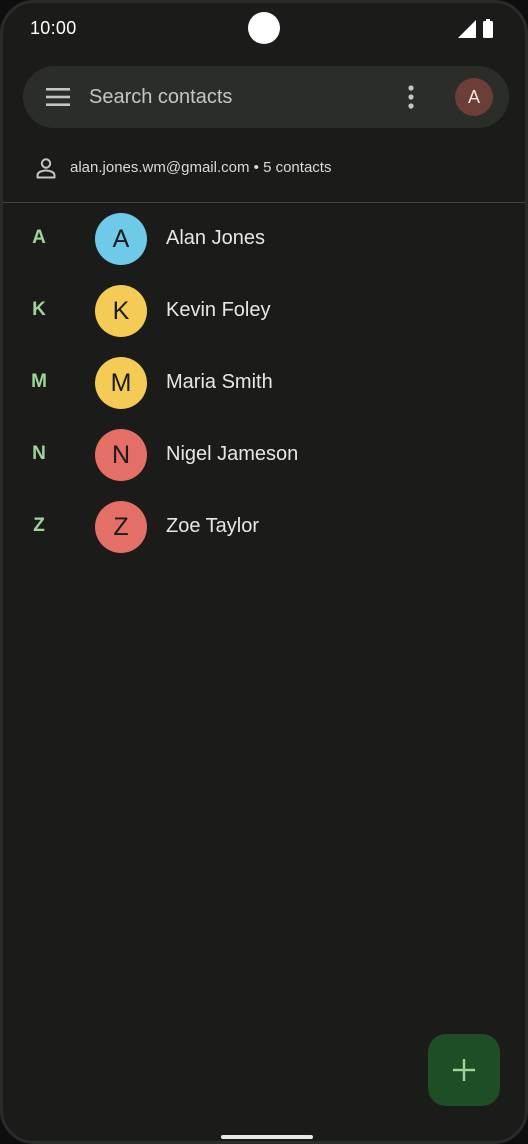 The height and width of the screenshot is (1144, 528). What do you see at coordinates (474, 97) in the screenshot?
I see `account-avatar: A` at bounding box center [474, 97].